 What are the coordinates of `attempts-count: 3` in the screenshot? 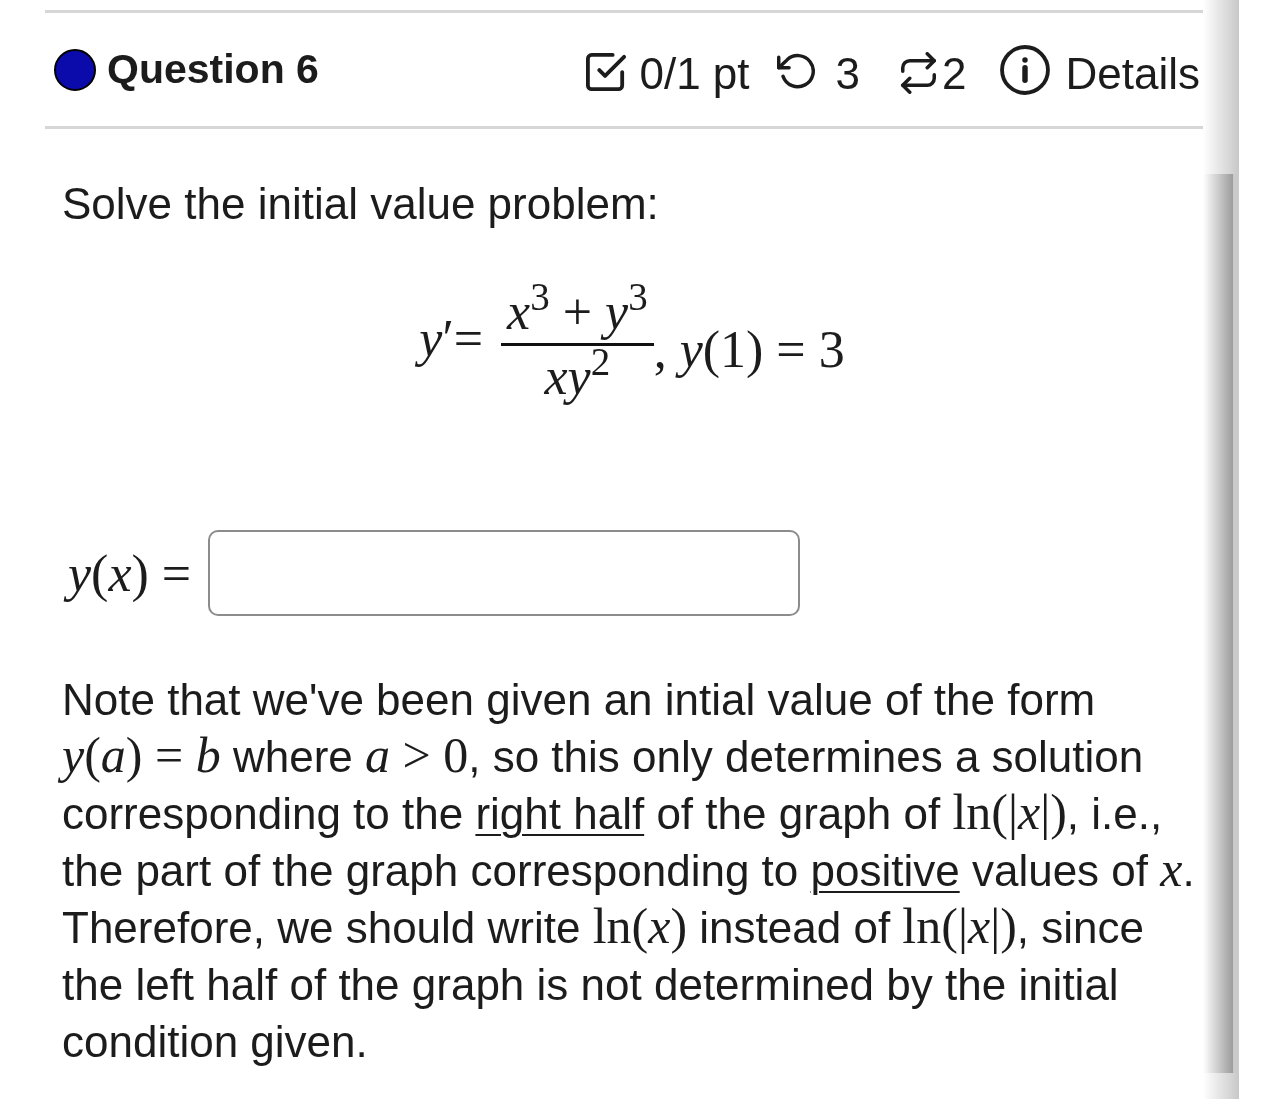 It's located at (847, 73).